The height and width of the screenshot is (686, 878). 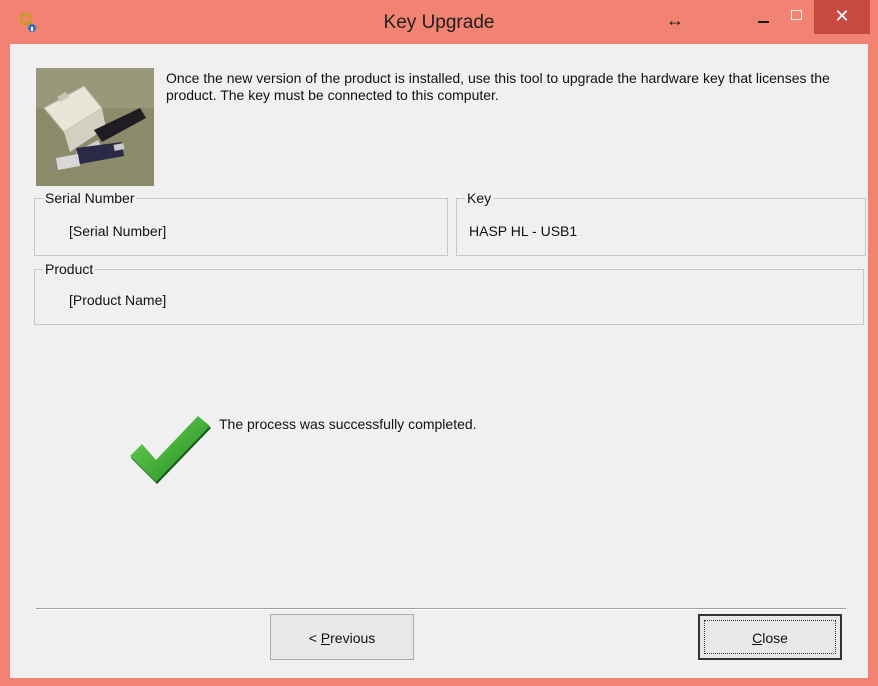 What do you see at coordinates (763, 22) in the screenshot?
I see `minimize-icon` at bounding box center [763, 22].